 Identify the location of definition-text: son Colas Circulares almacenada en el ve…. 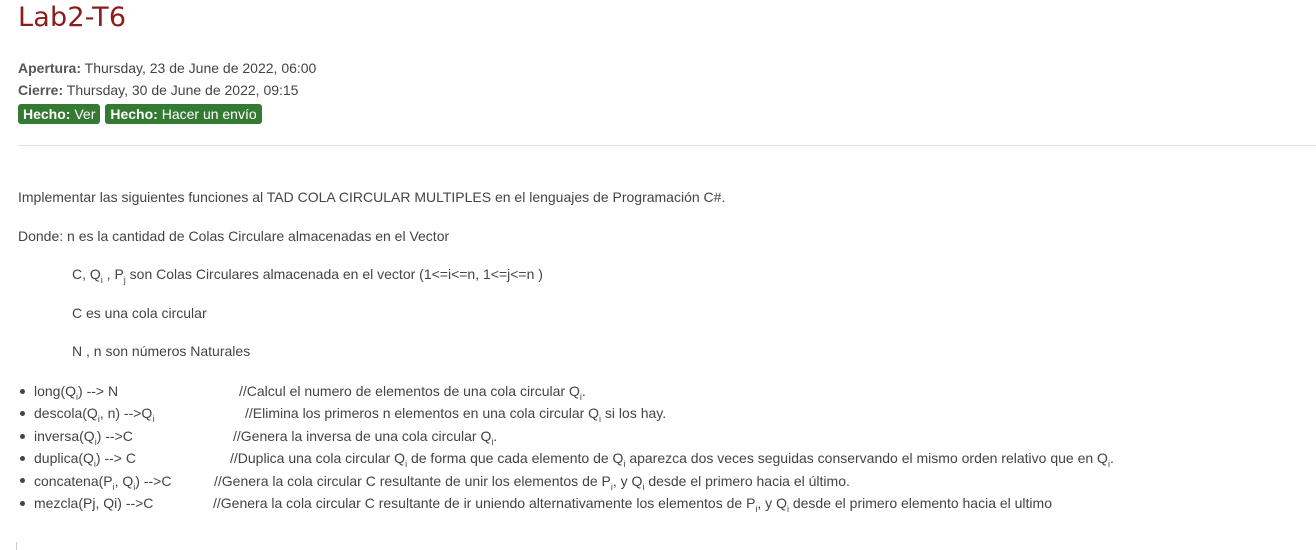
(334, 274).